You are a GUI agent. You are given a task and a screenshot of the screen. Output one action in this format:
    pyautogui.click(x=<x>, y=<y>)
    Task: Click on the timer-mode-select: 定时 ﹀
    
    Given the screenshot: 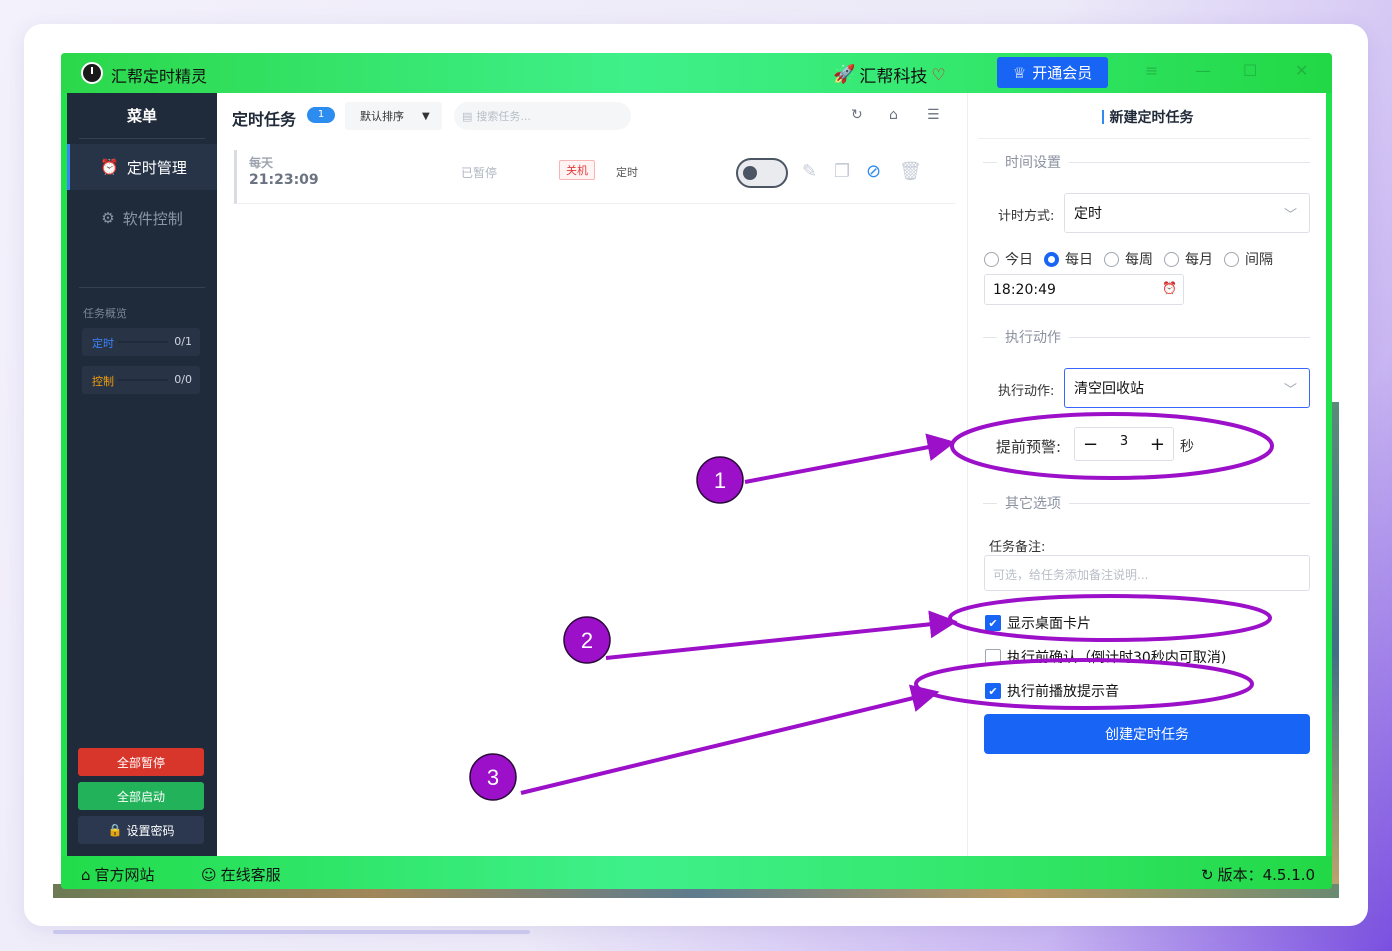 What is the action you would take?
    pyautogui.click(x=1187, y=213)
    